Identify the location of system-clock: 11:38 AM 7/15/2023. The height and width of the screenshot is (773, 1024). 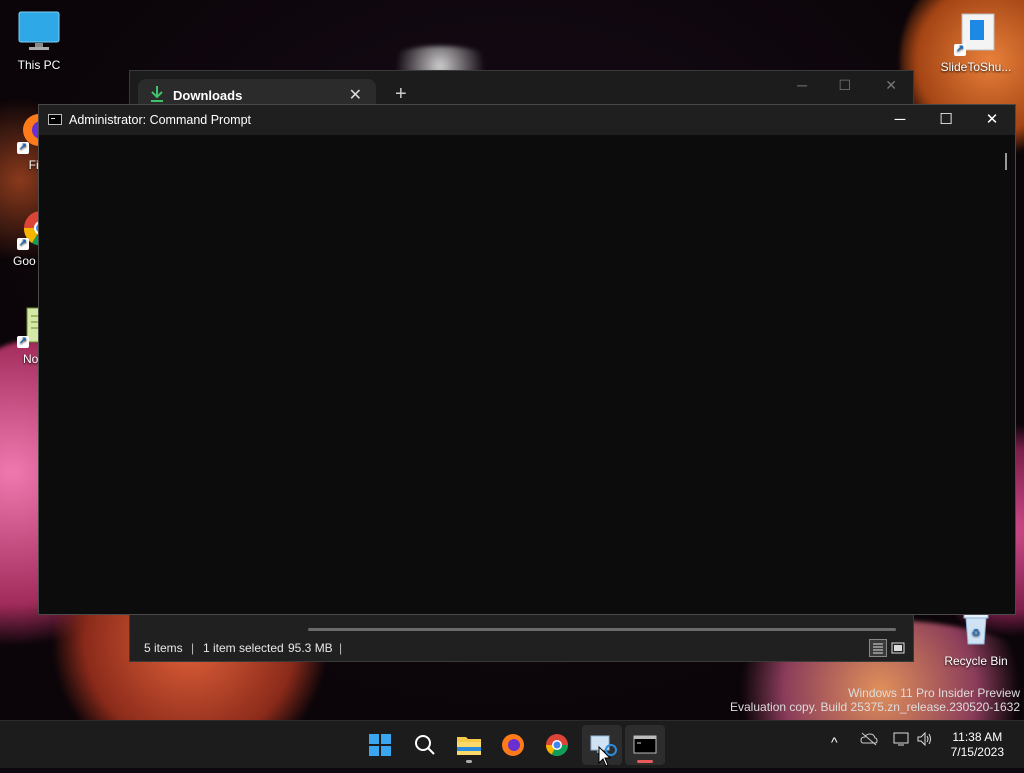
(977, 745).